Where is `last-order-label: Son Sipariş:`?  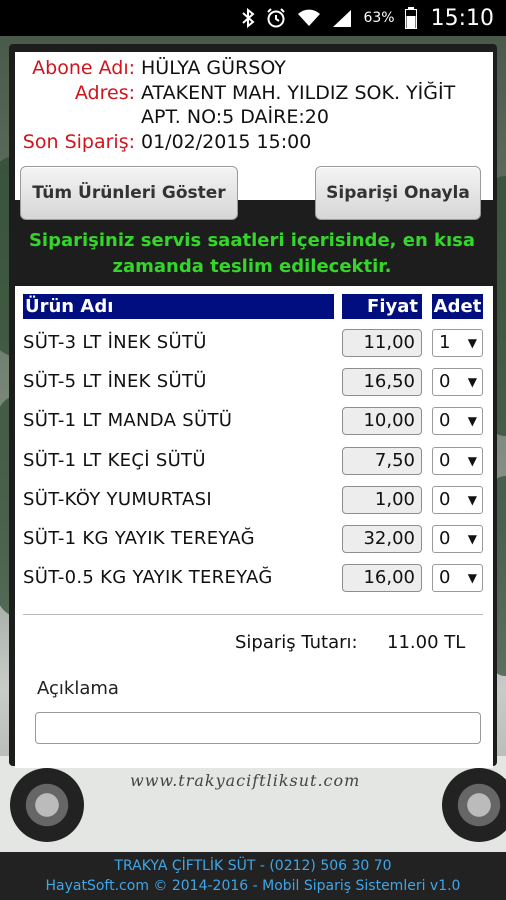
last-order-label: Son Sipariş: is located at coordinates (78, 142).